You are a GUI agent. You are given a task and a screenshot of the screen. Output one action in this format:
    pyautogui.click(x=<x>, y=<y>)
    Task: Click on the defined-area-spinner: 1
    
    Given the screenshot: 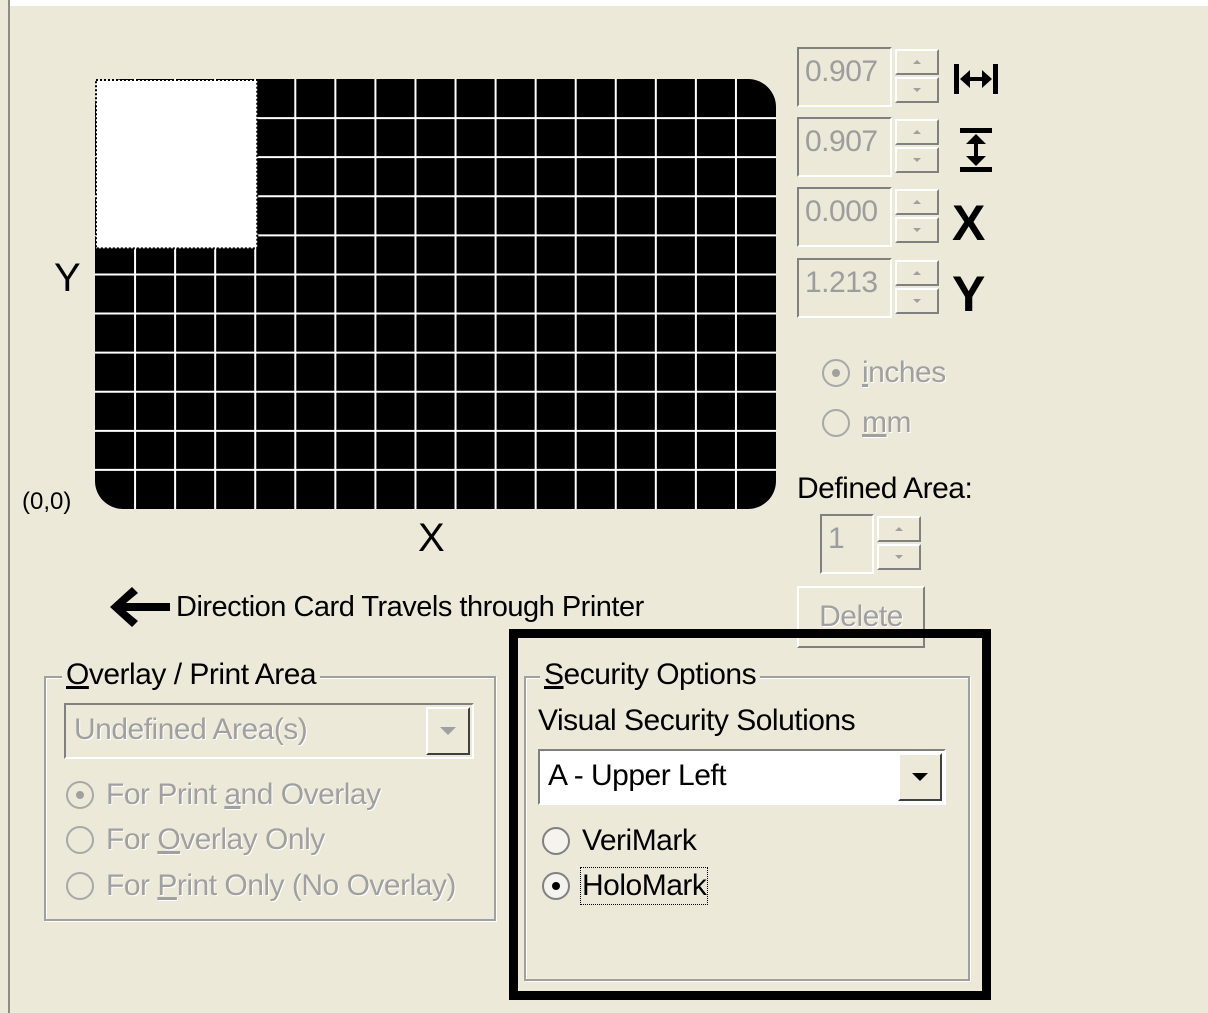 What is the action you would take?
    pyautogui.click(x=874, y=544)
    